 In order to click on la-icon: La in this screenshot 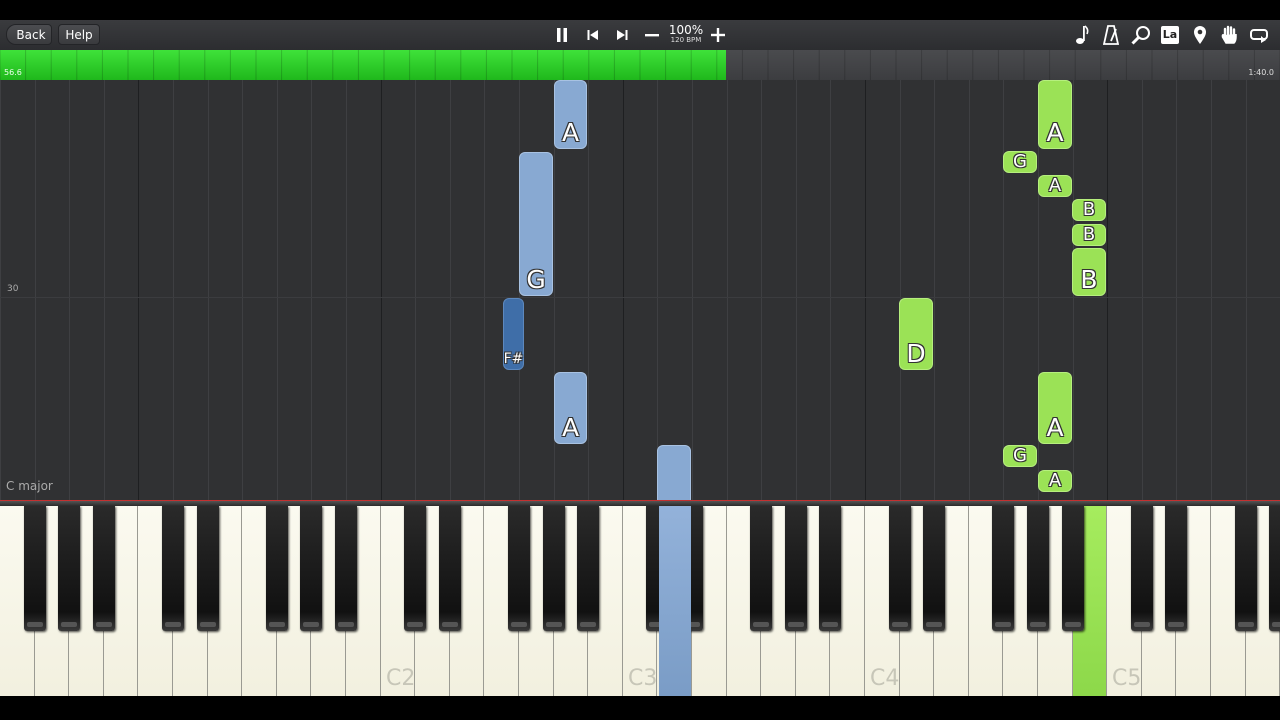, I will do `click(1170, 35)`.